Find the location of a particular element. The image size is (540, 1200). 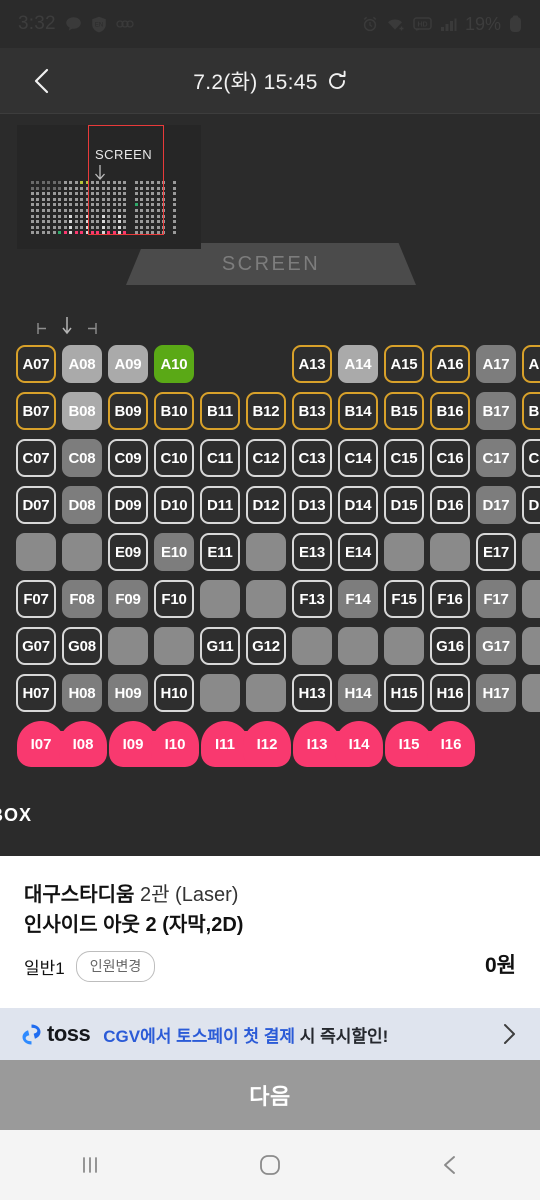

seat-G12: G12 is located at coordinates (266, 646).